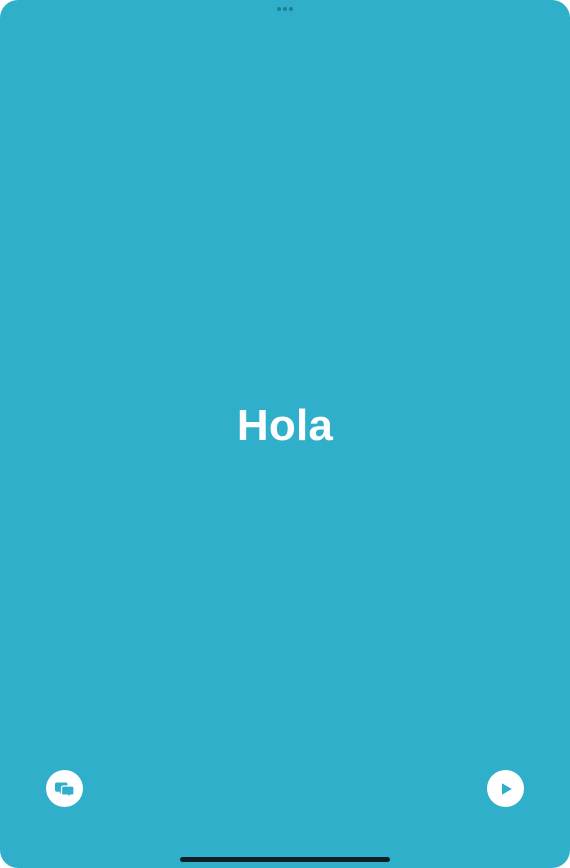 This screenshot has width=570, height=868. I want to click on speech-bubbles-icon, so click(65, 789).